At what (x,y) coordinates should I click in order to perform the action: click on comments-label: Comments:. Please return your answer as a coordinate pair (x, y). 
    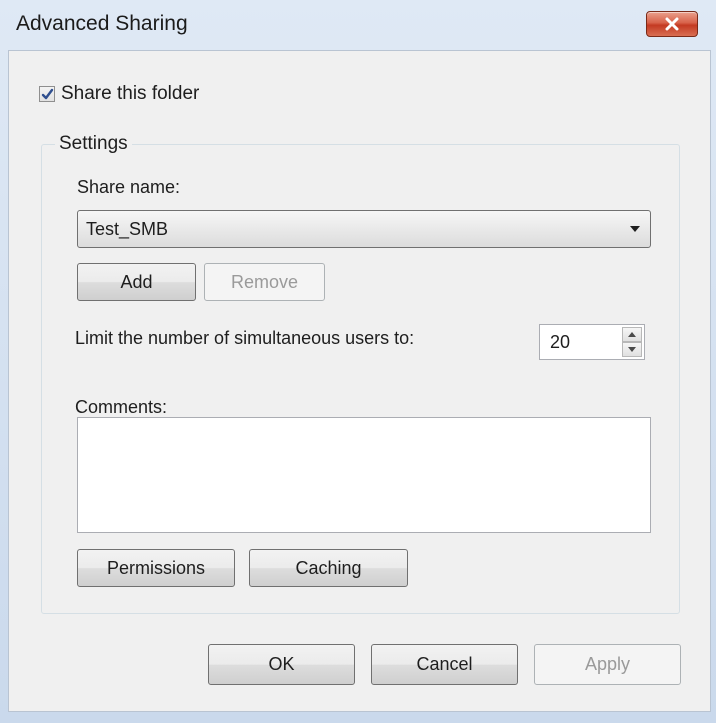
    Looking at the image, I should click on (121, 407).